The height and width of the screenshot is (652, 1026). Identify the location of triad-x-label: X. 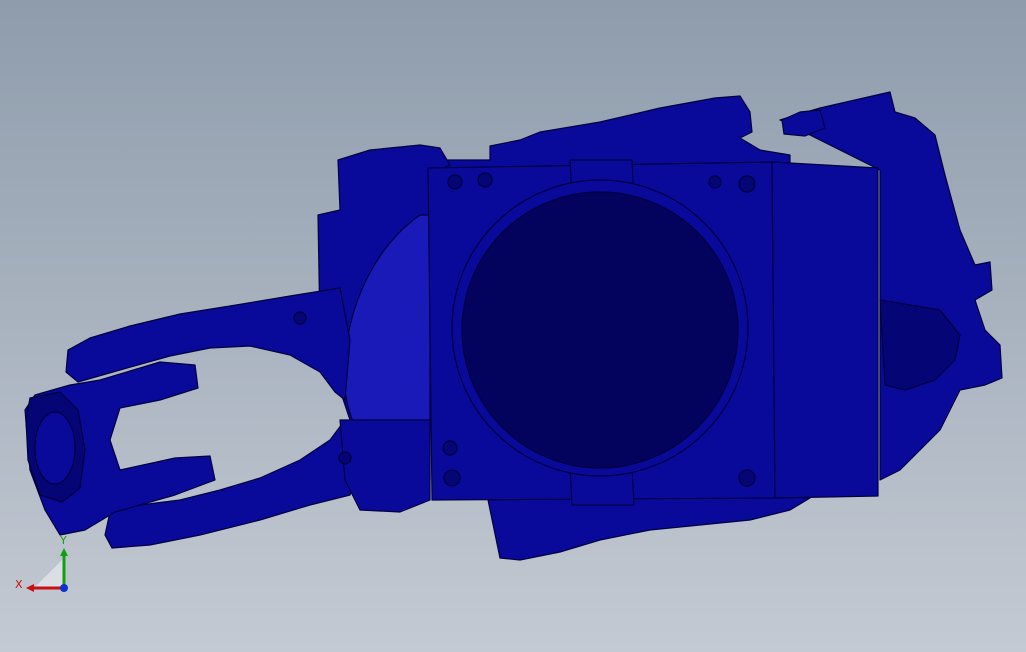
(19, 584).